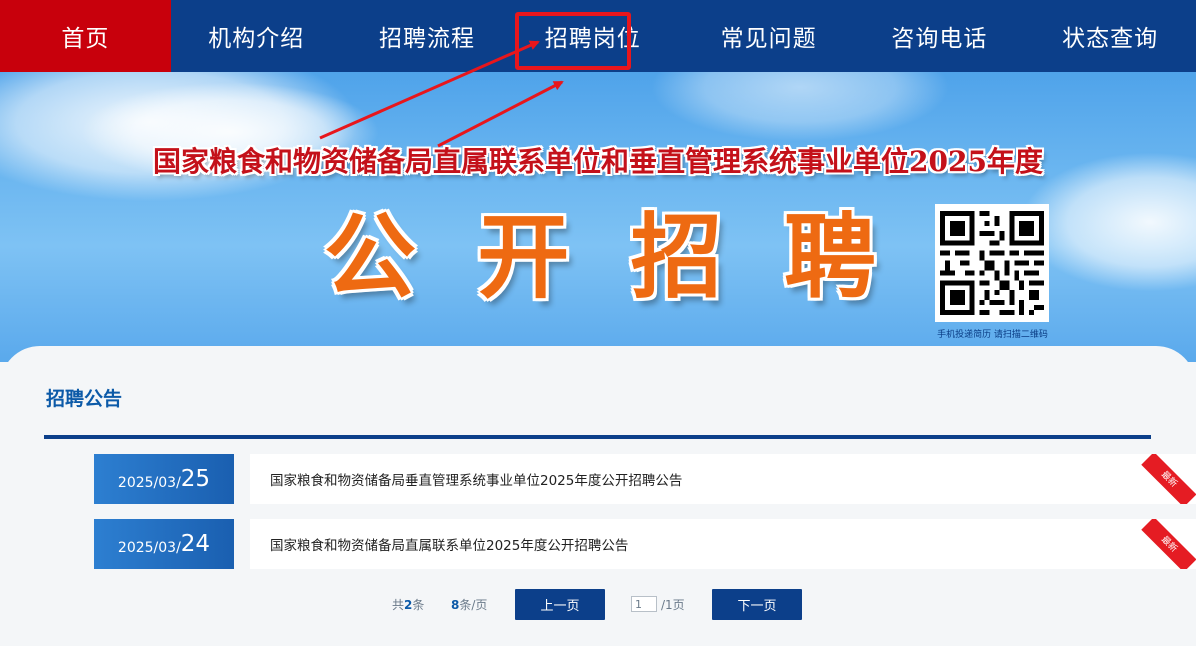 Image resolution: width=1196 pixels, height=646 pixels. What do you see at coordinates (939, 39) in the screenshot?
I see `nav-label: 咨询电话` at bounding box center [939, 39].